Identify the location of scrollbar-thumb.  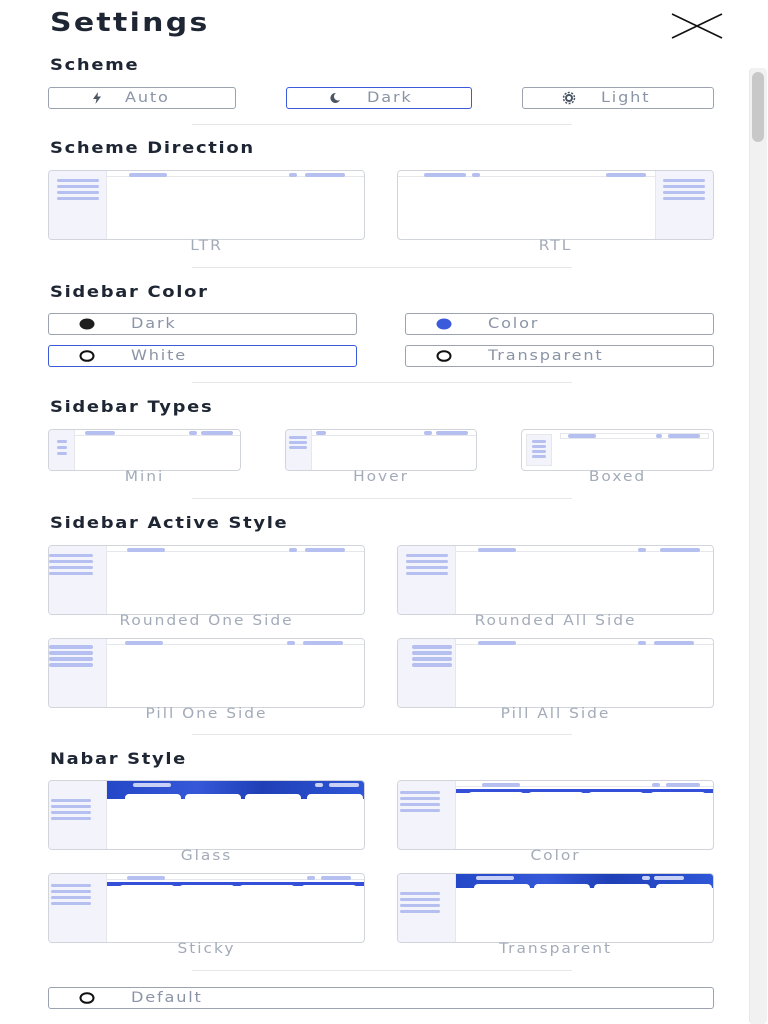
(758, 107).